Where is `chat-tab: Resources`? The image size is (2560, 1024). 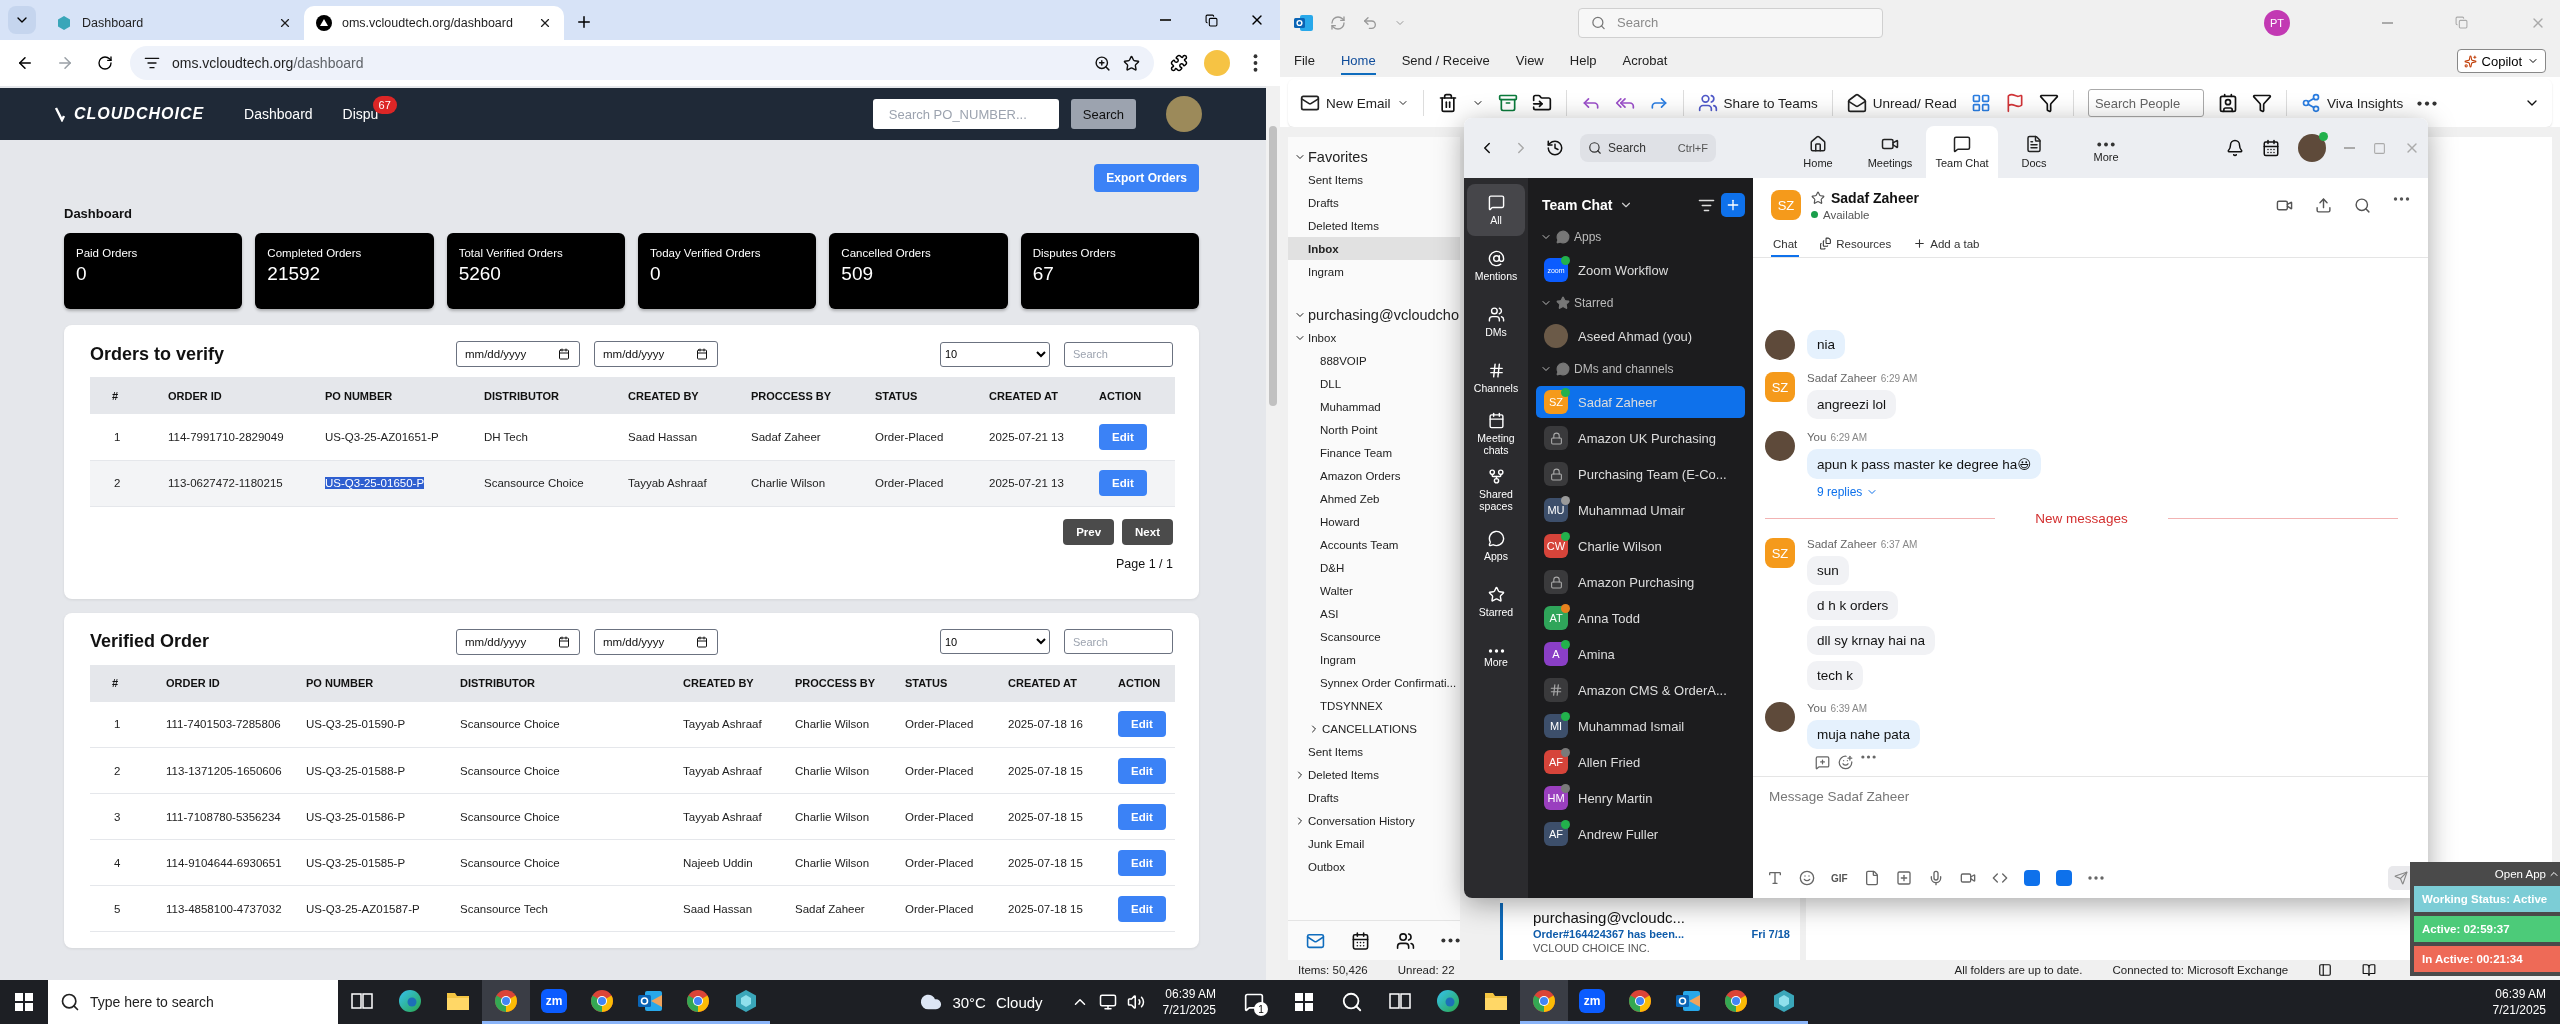
chat-tab: Resources is located at coordinates (1855, 244).